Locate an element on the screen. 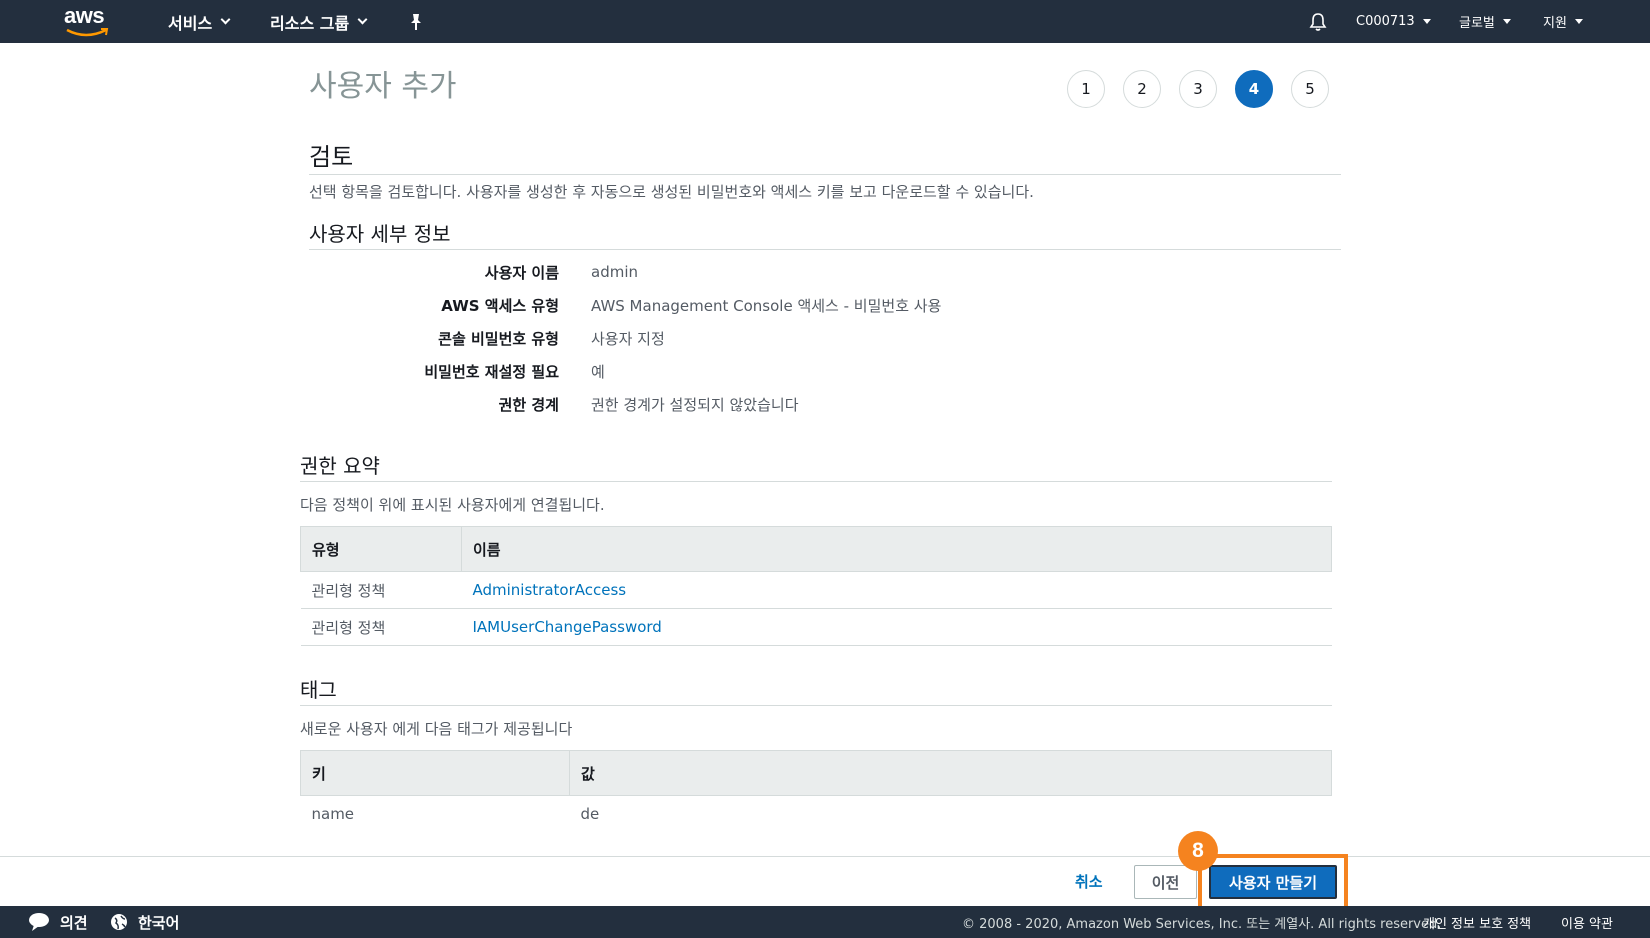 The width and height of the screenshot is (1650, 938). resource-groups-label: 리소스 그룹 is located at coordinates (310, 23).